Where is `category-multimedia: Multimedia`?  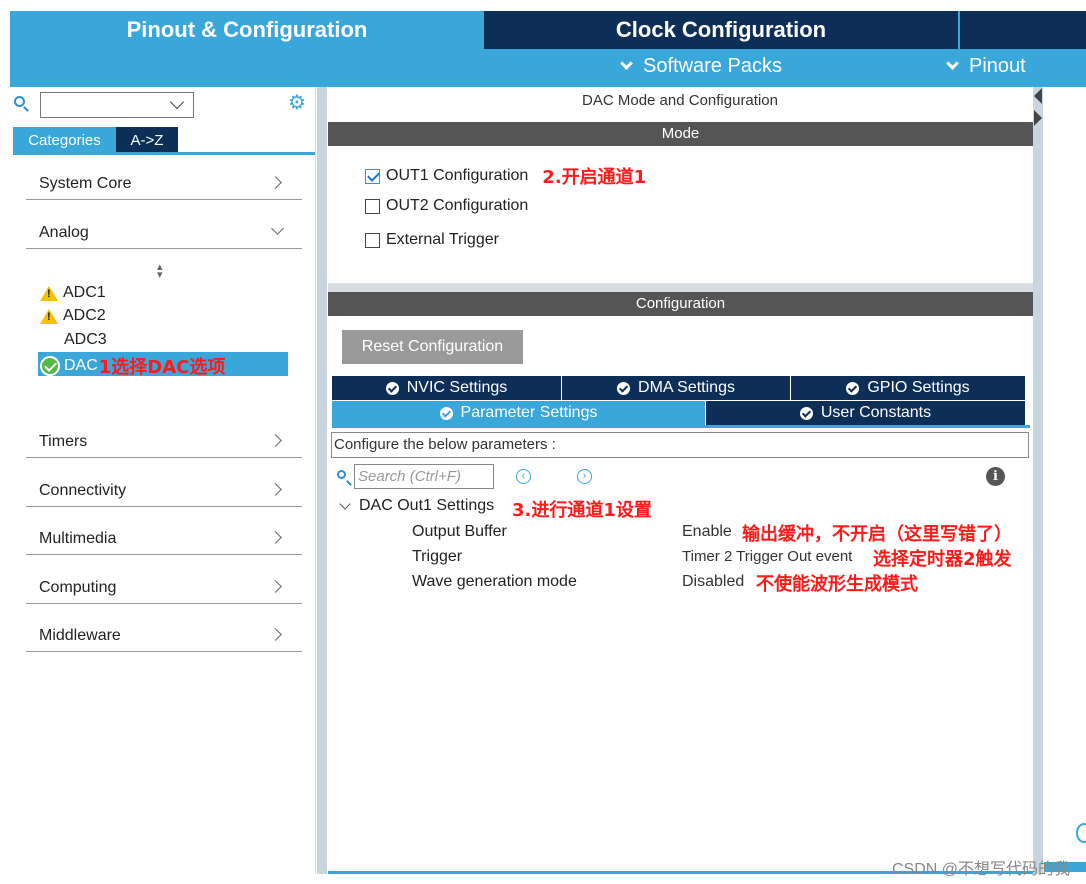 category-multimedia: Multimedia is located at coordinates (164, 538).